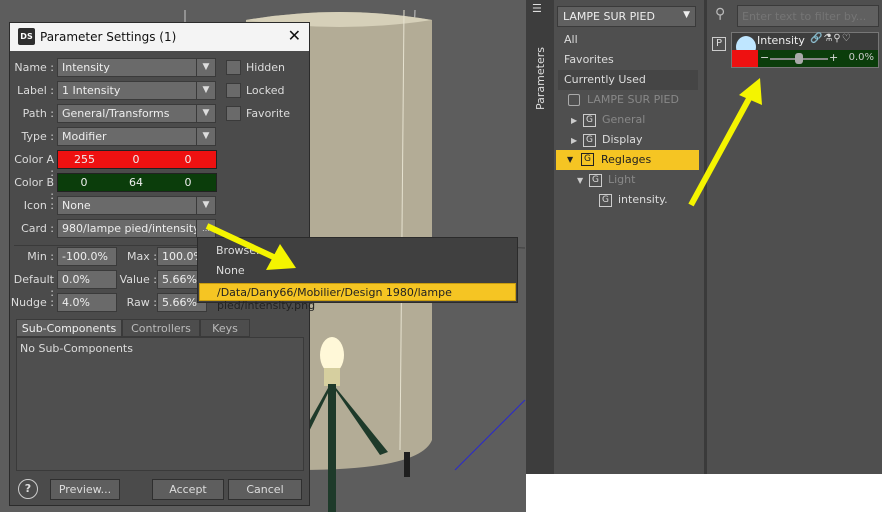  What do you see at coordinates (40, 256) in the screenshot?
I see `min-label: Min :` at bounding box center [40, 256].